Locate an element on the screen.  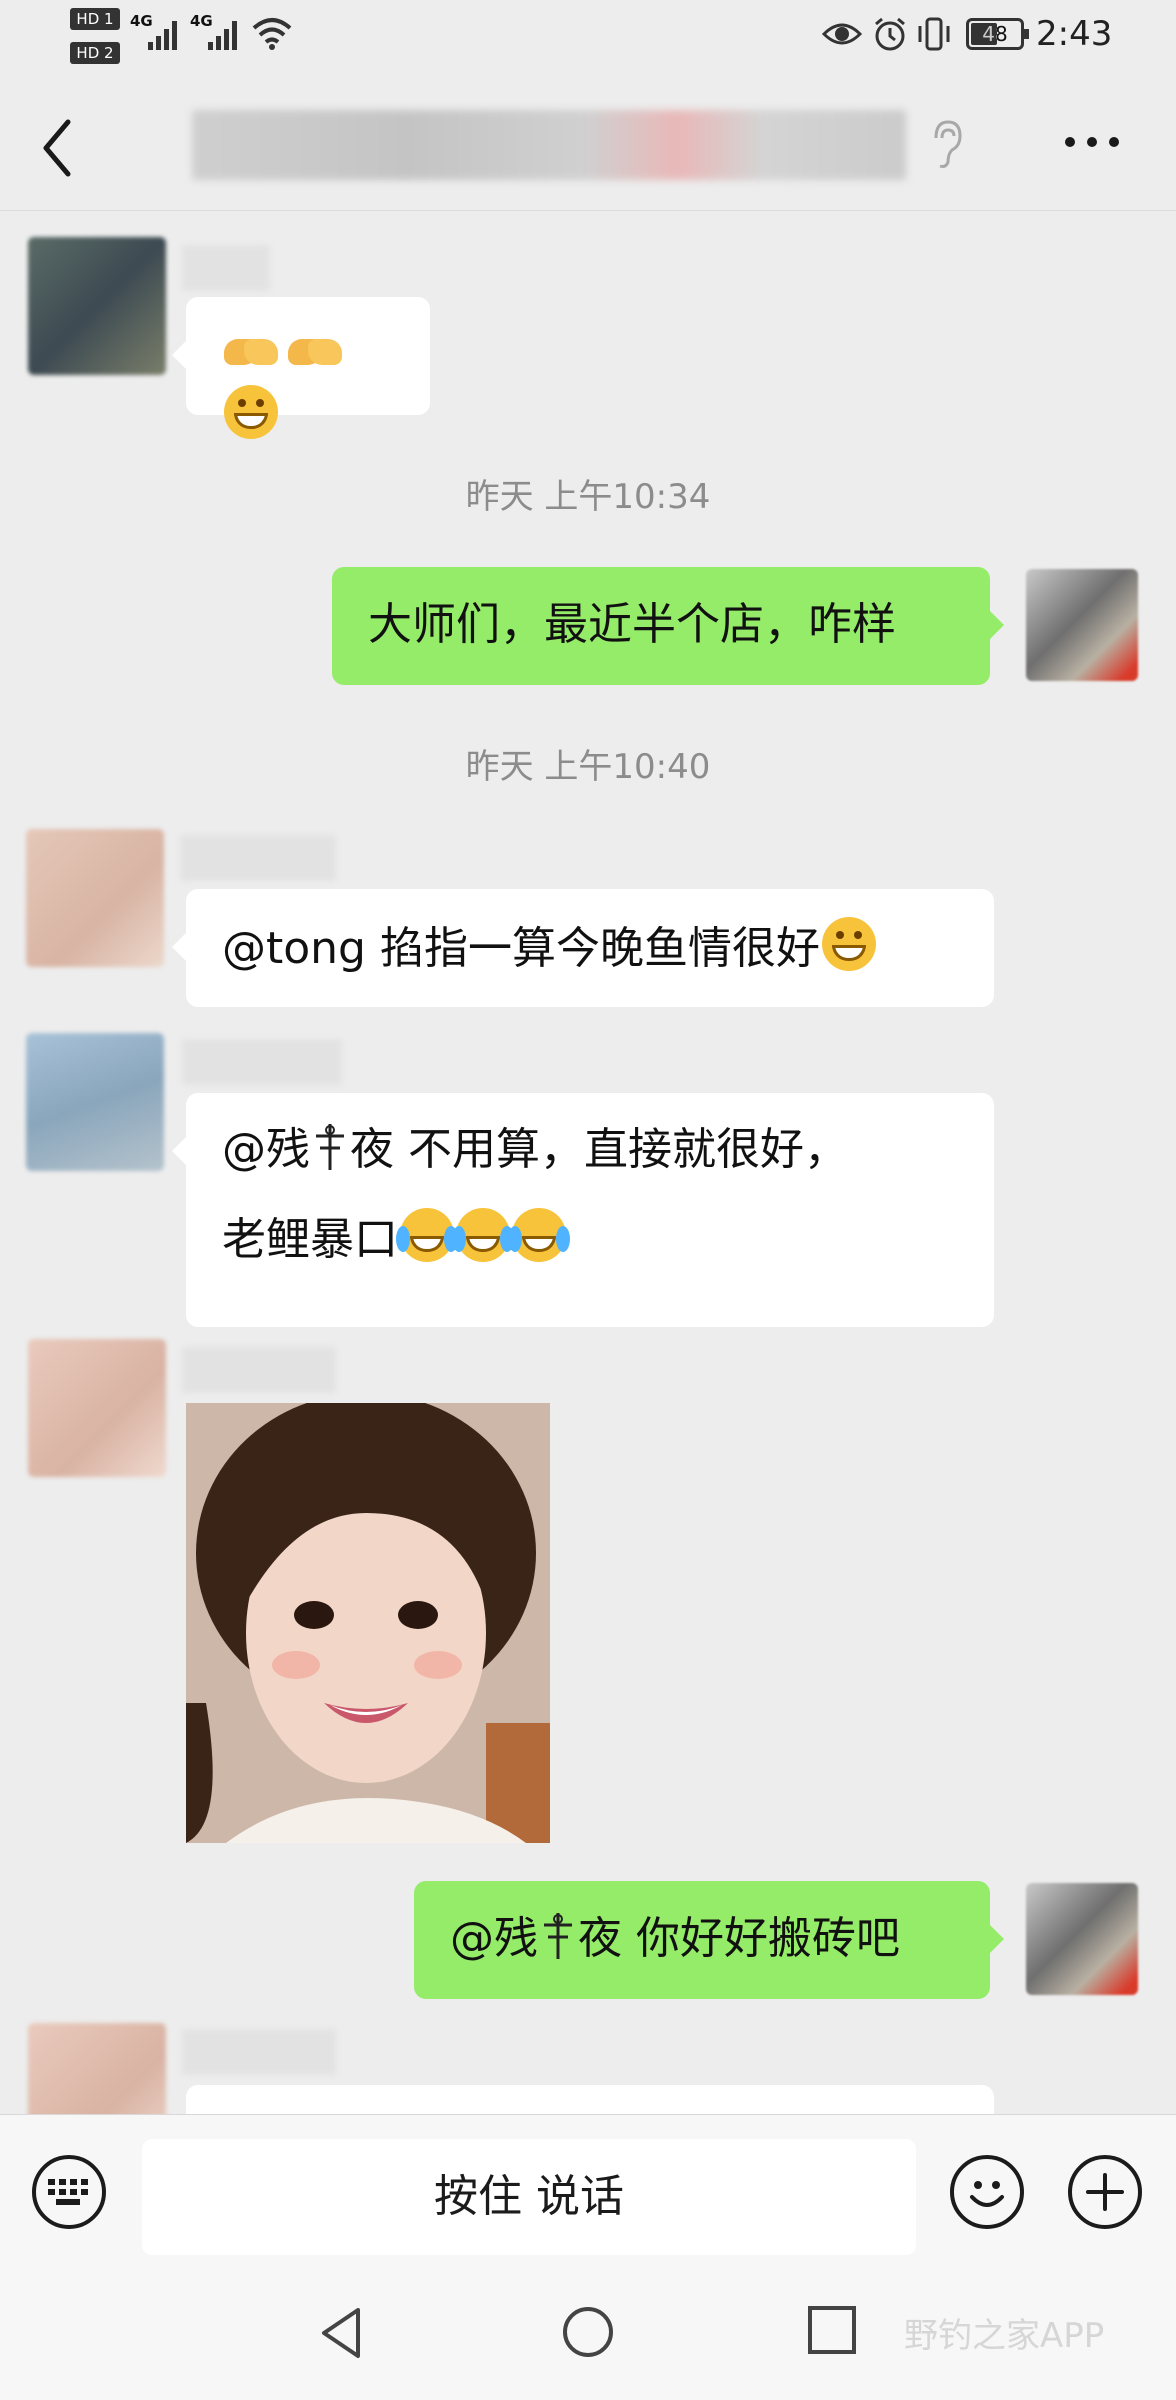
message-bubble-emoji is located at coordinates (301, 368).